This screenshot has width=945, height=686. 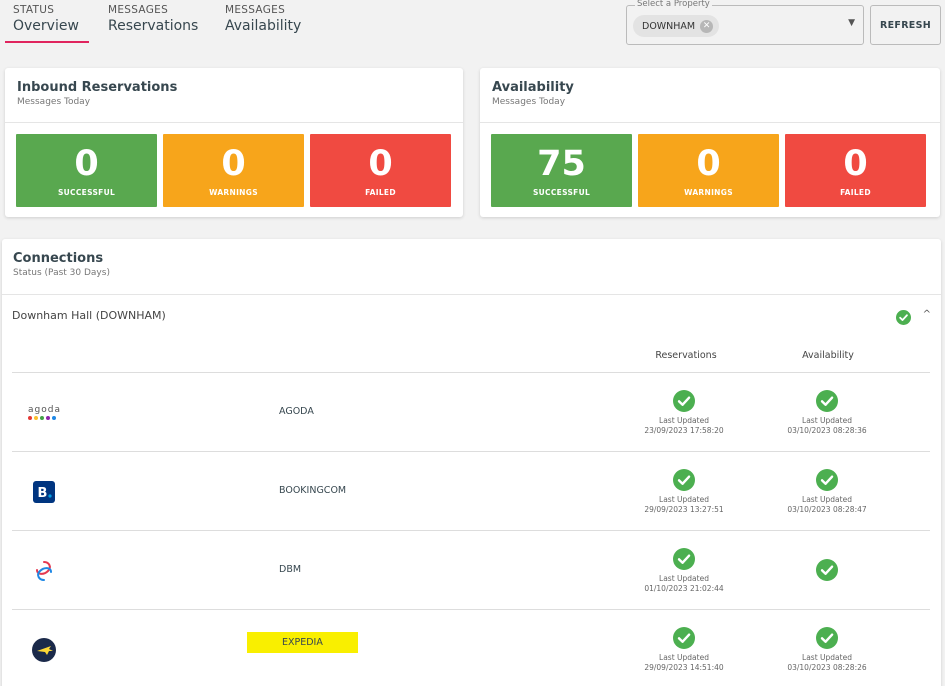 What do you see at coordinates (58, 258) in the screenshot?
I see `card-title: Connections` at bounding box center [58, 258].